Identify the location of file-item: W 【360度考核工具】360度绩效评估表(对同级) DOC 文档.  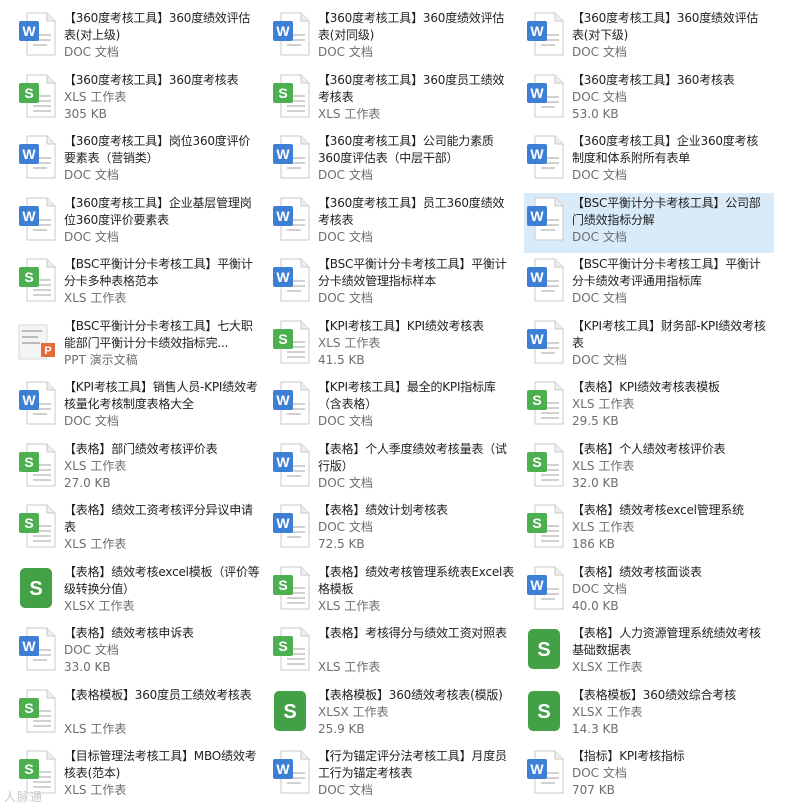
(395, 38).